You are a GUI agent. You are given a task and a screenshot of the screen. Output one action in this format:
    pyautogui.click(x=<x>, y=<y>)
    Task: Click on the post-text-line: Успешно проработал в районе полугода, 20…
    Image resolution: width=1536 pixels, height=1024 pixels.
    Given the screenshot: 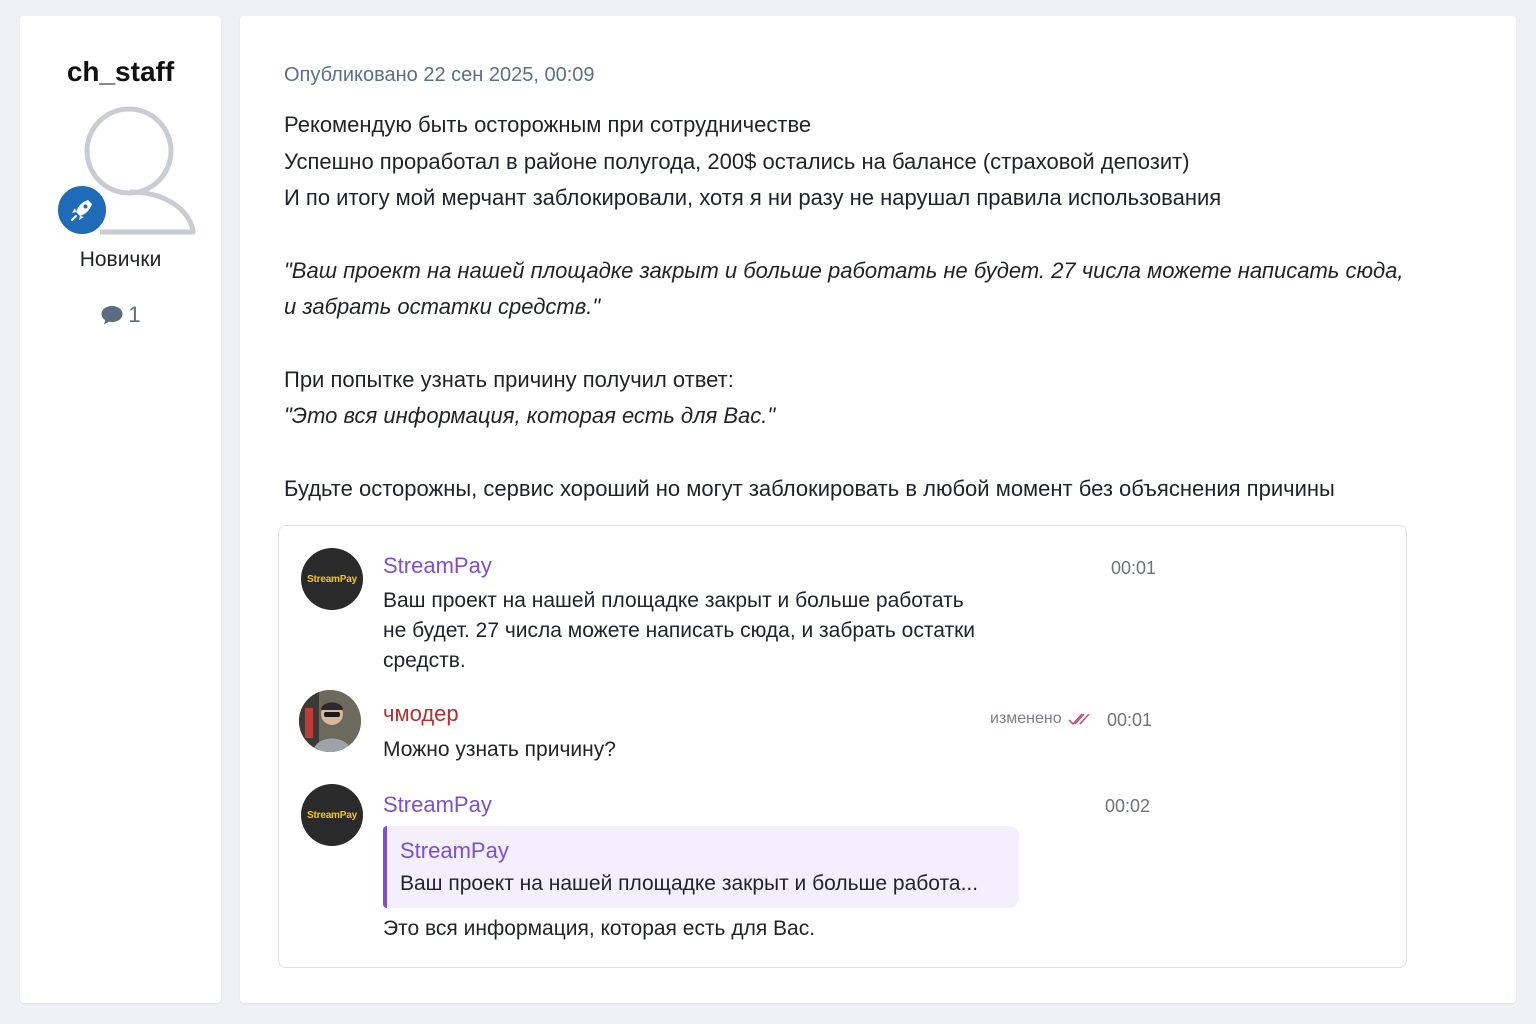 What is the action you would take?
    pyautogui.click(x=737, y=161)
    